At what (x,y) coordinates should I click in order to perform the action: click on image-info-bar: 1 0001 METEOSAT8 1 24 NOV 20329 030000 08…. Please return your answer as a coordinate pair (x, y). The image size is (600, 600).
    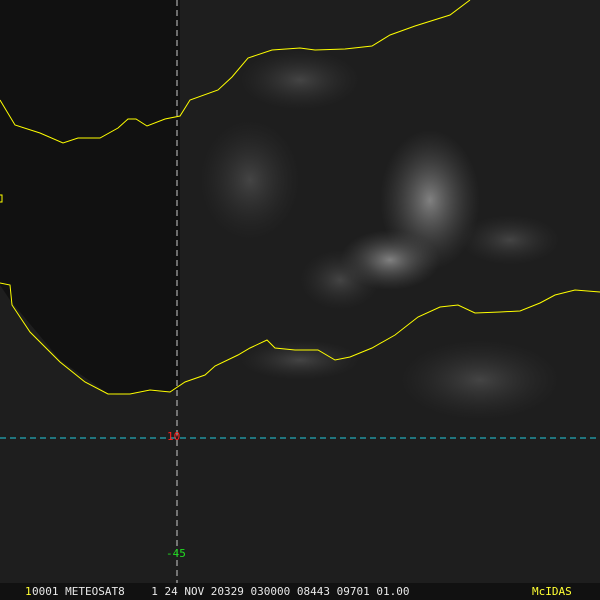
    Looking at the image, I should click on (300, 591).